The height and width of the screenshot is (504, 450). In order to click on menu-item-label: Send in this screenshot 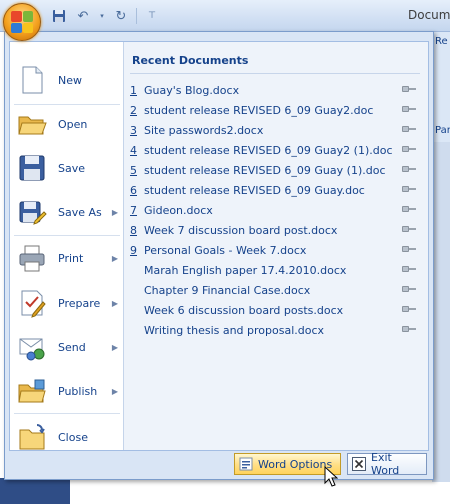, I will do `click(72, 347)`.